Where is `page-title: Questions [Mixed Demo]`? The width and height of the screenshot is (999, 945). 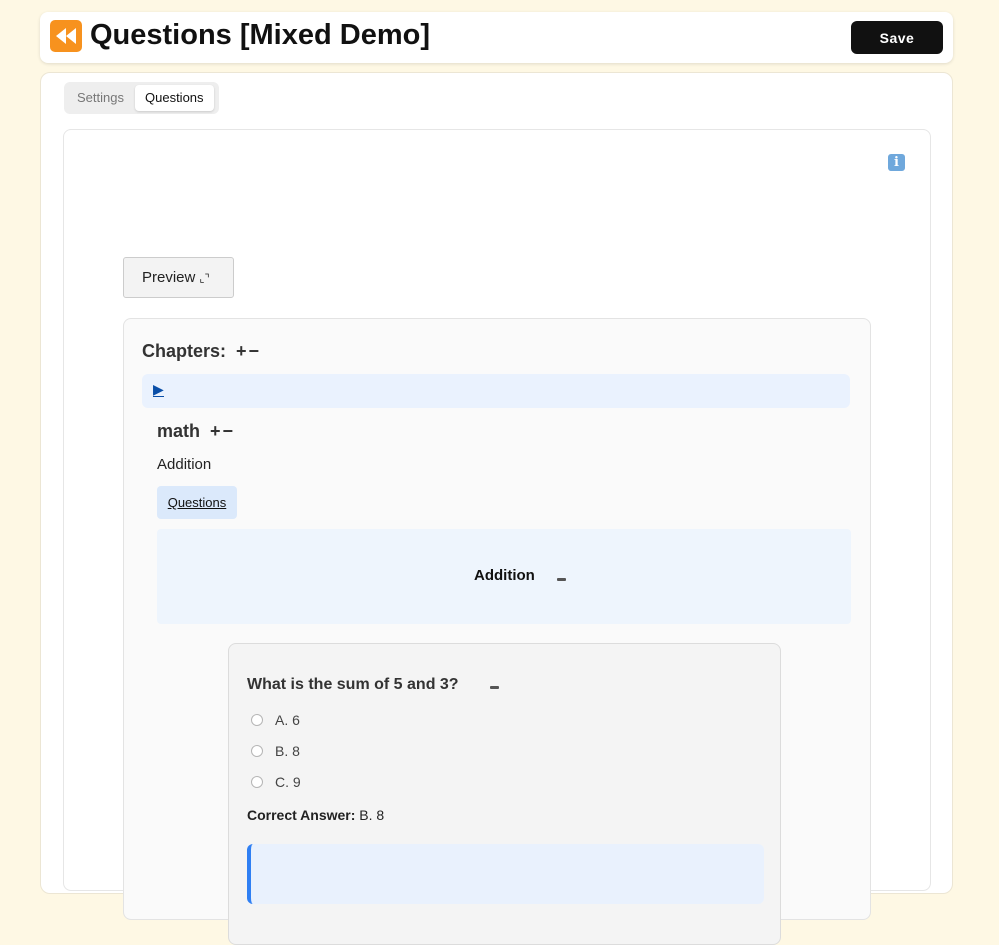 page-title: Questions [Mixed Demo] is located at coordinates (240, 35).